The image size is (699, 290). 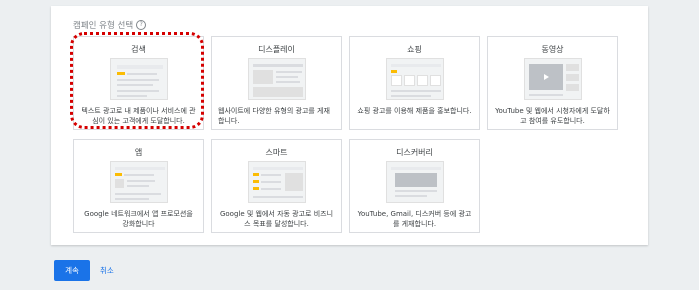 What do you see at coordinates (138, 79) in the screenshot?
I see `search-ad-illustration` at bounding box center [138, 79].